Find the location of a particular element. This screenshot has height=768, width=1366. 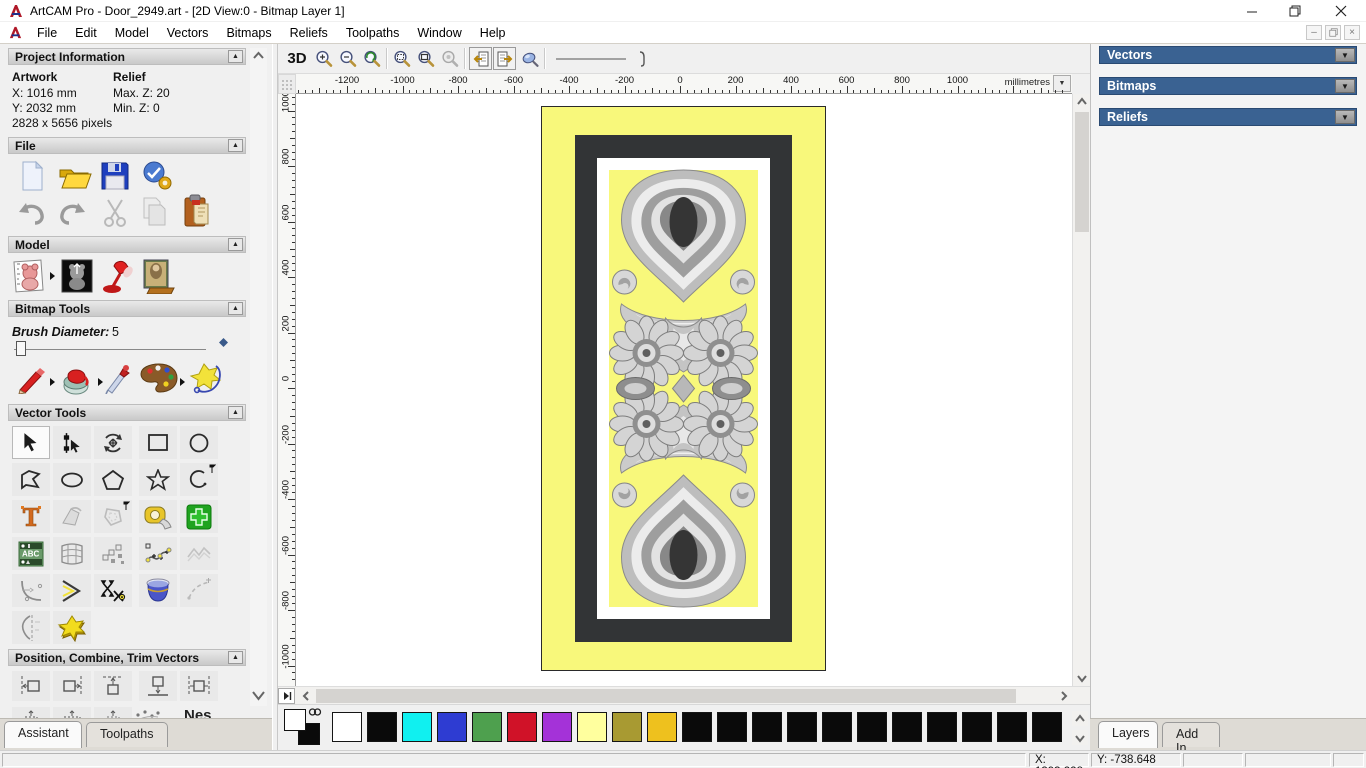

create-ellipse-icon is located at coordinates (72, 479).